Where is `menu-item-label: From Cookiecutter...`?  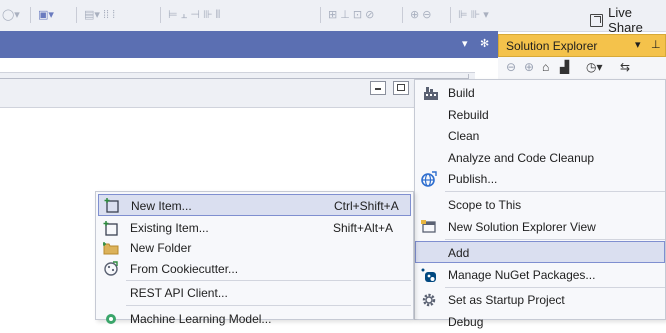
menu-item-label: From Cookiecutter... is located at coordinates (184, 269).